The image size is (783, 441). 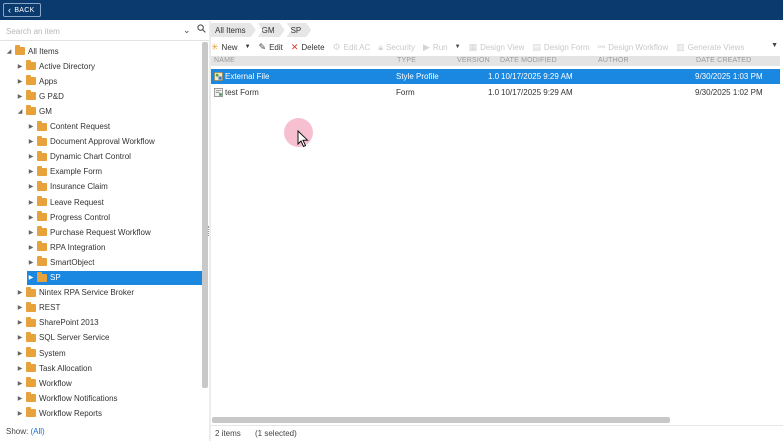 I want to click on tree-item: ▶ Content Request, so click(x=114, y=127).